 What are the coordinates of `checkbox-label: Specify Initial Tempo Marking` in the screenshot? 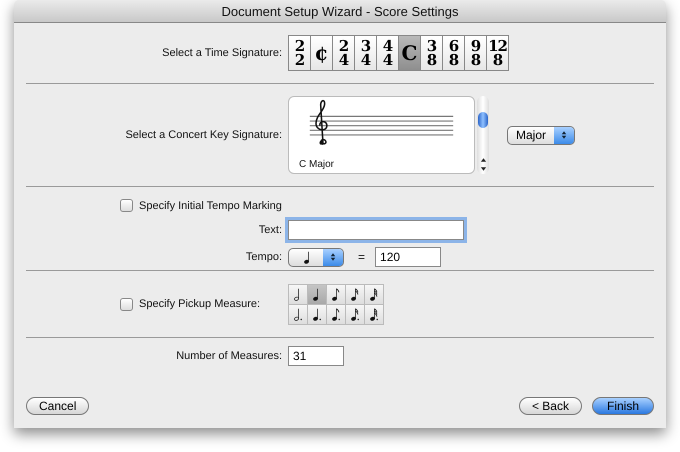 It's located at (210, 206).